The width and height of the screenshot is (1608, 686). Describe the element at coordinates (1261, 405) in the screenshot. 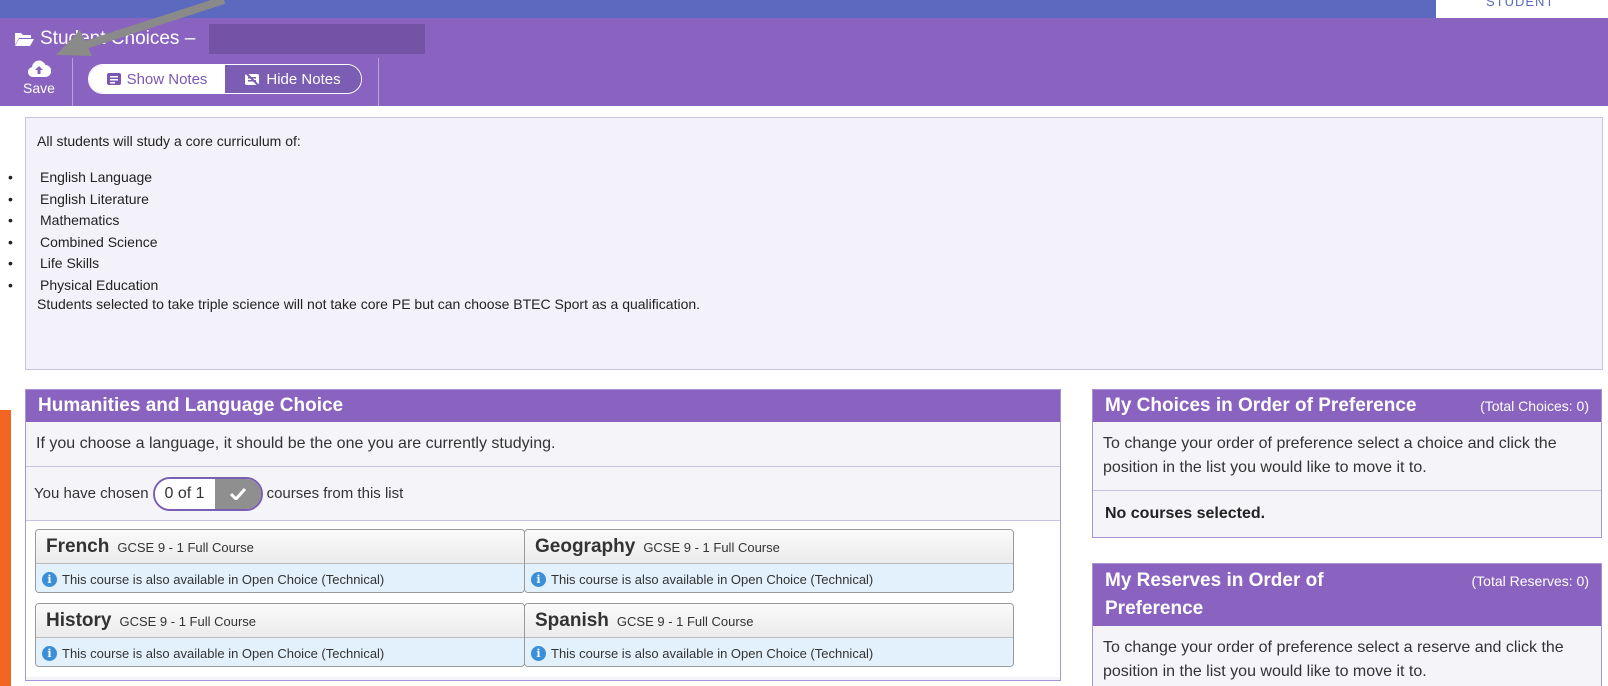

I see `my-choices-title: My Choices in Order of Preference` at that location.